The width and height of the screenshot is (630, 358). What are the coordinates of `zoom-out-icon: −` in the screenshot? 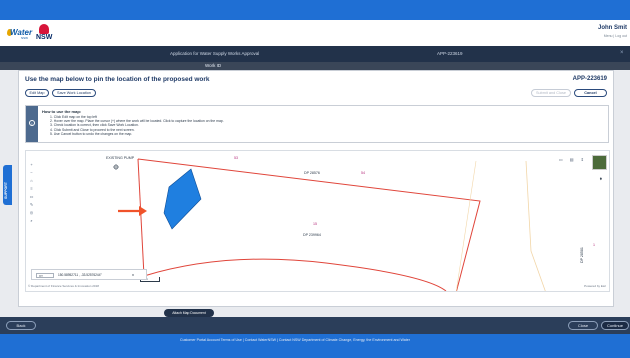 It's located at (31, 173).